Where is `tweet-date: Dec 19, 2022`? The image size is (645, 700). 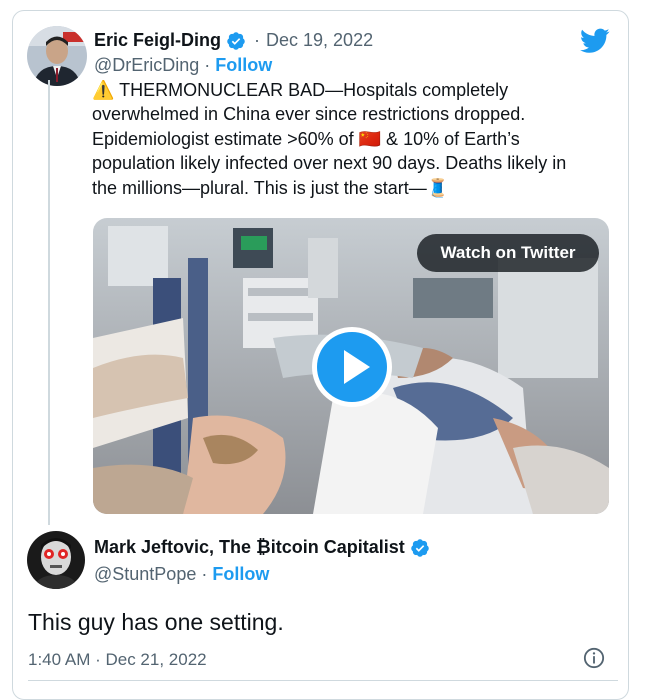 tweet-date: Dec 19, 2022 is located at coordinates (319, 40).